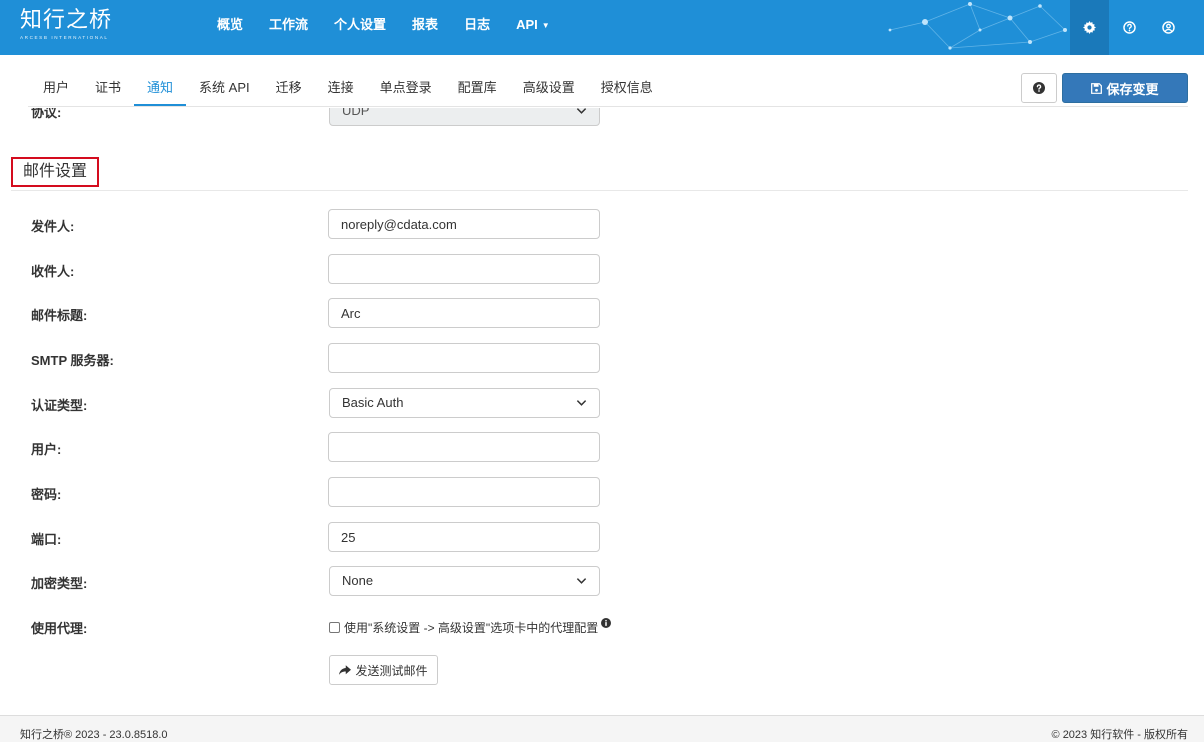 The height and width of the screenshot is (742, 1204). I want to click on tab-sso: 单点登录, so click(406, 80).